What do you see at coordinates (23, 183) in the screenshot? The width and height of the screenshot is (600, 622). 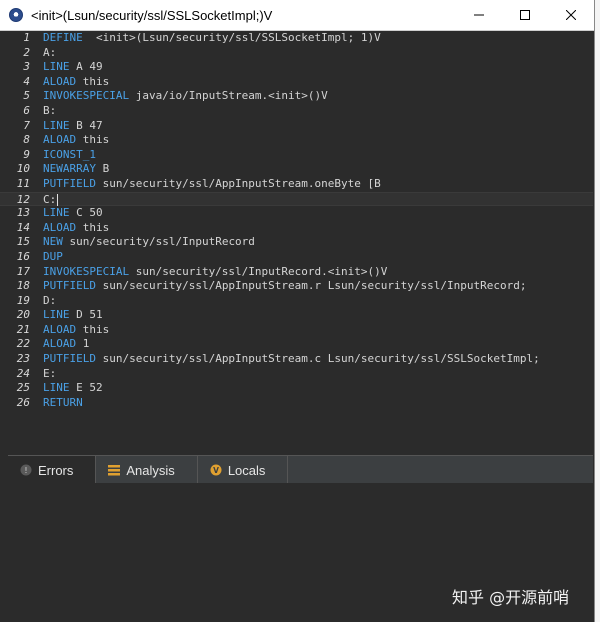 I see `line-number: 11` at bounding box center [23, 183].